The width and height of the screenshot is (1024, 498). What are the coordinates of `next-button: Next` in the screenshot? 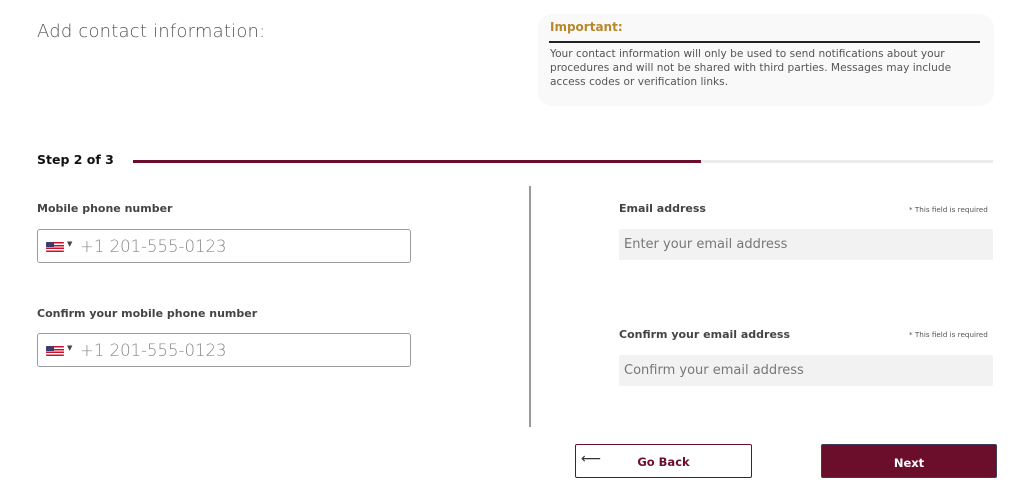 It's located at (909, 461).